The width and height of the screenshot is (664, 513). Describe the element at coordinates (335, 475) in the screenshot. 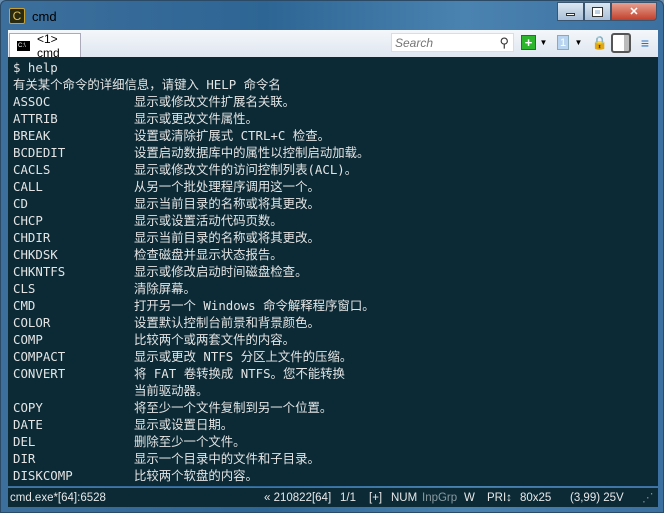

I see `help-line: DISKCOMP 比较两个软盘的内容。` at that location.